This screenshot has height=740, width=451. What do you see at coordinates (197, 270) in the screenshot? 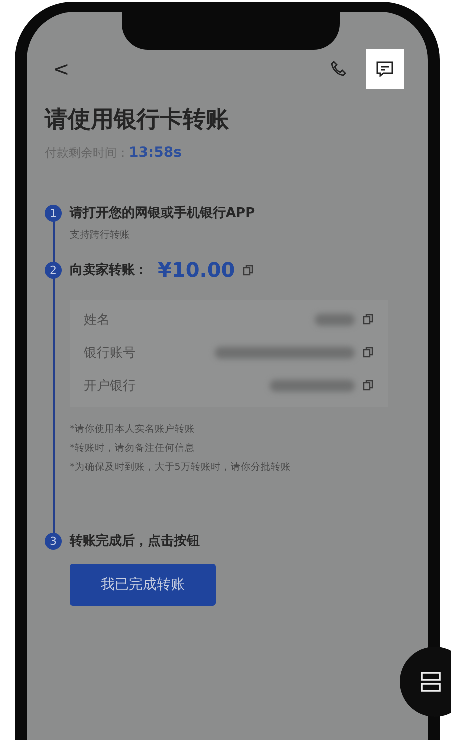
I see `transfer-amount: ¥10.00` at bounding box center [197, 270].